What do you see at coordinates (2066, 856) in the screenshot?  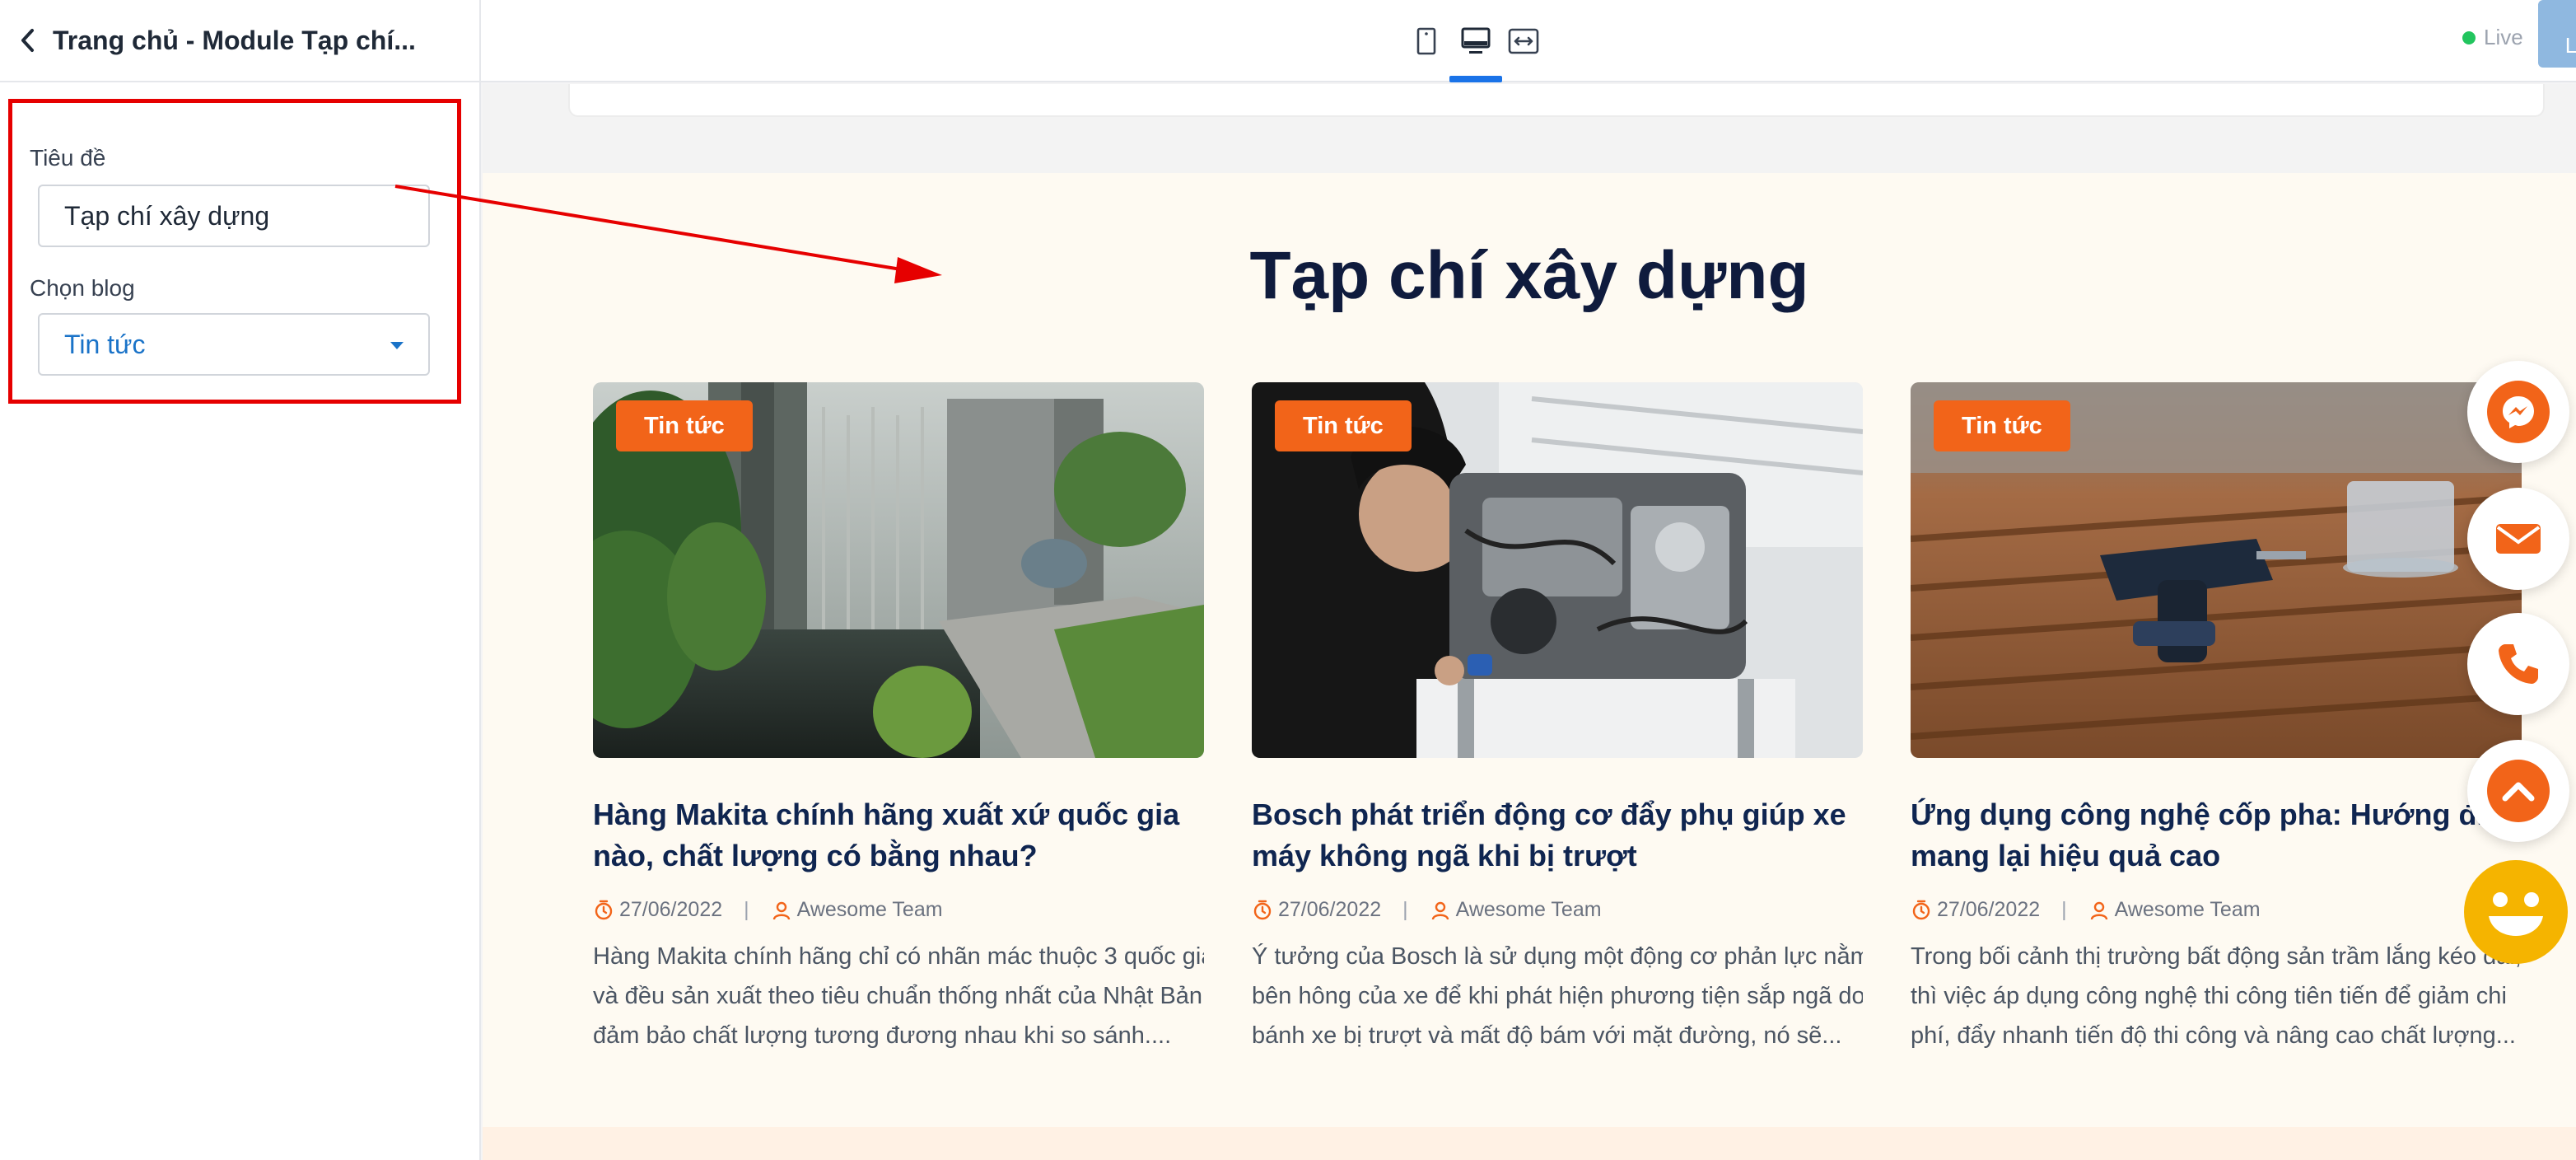 I see `article-title-line: mang lại hiệu quả cao` at bounding box center [2066, 856].